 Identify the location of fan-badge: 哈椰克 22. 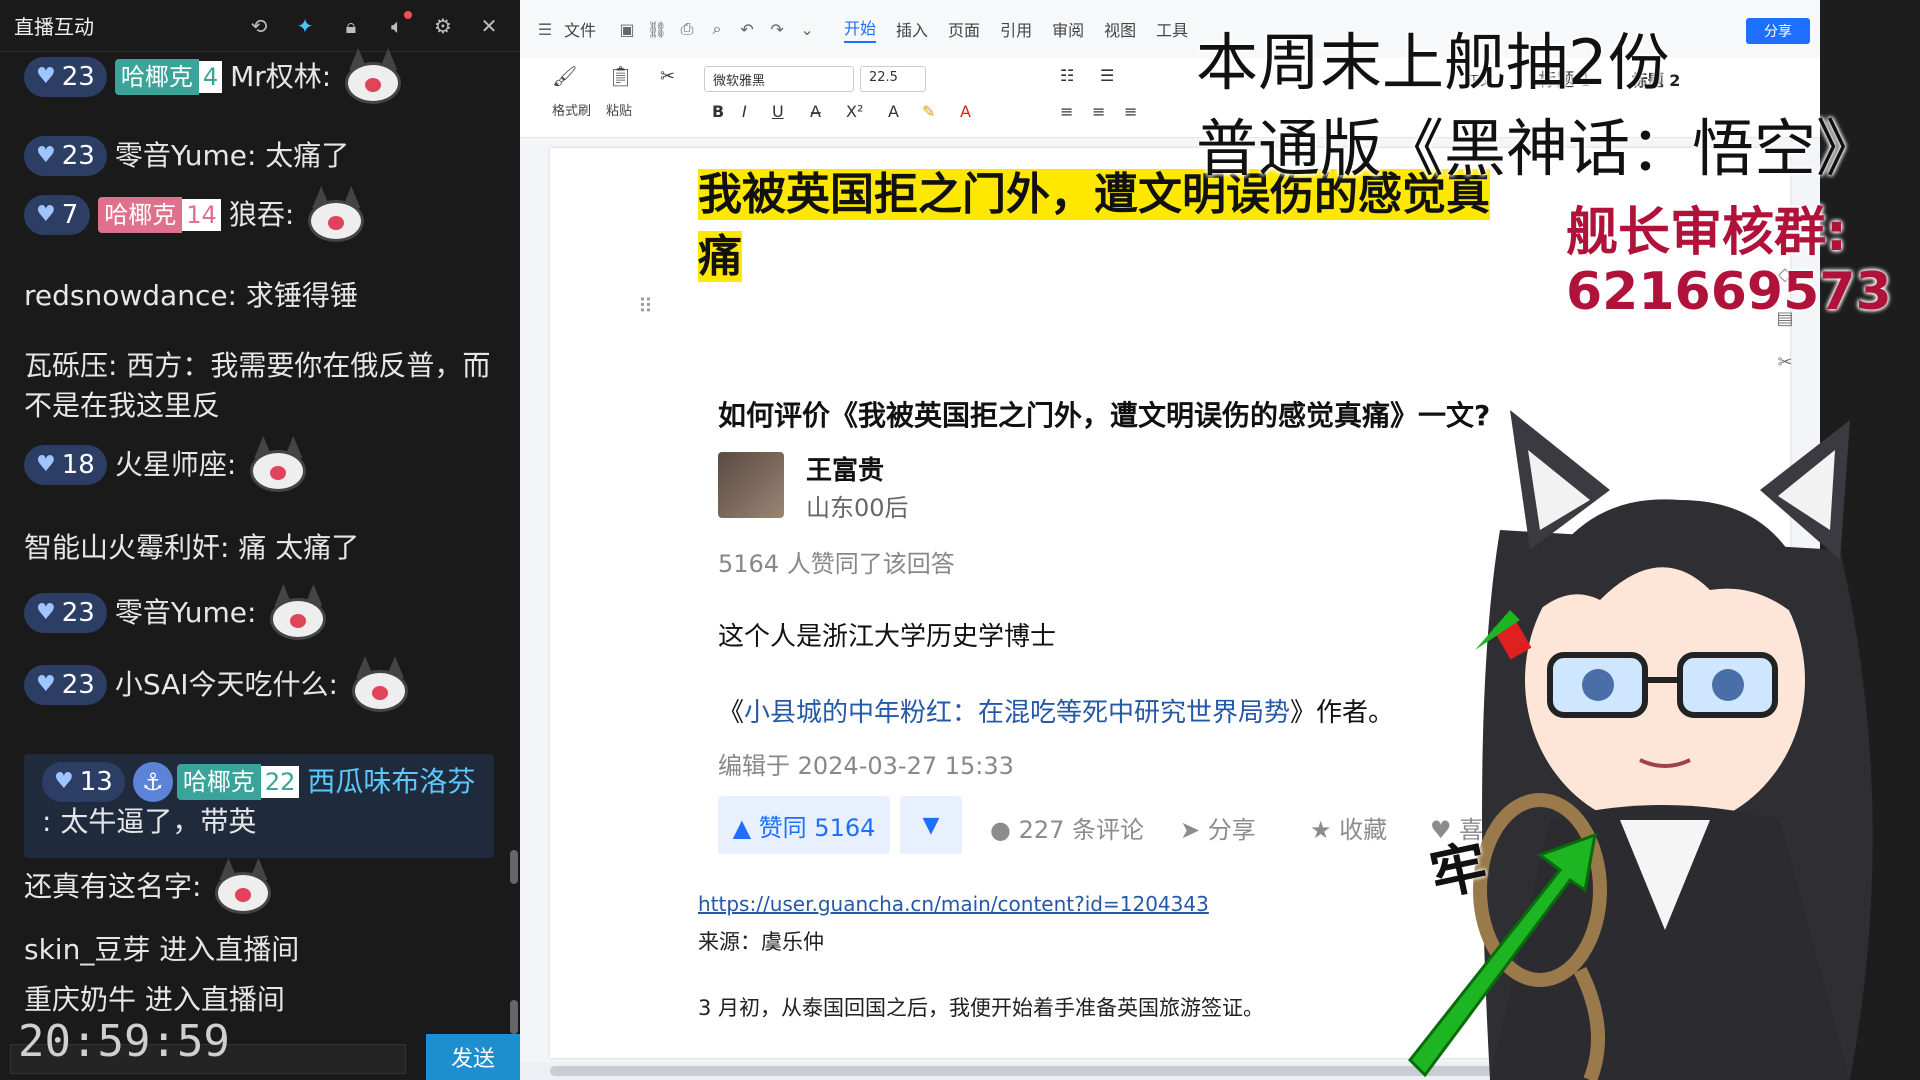
(239, 782).